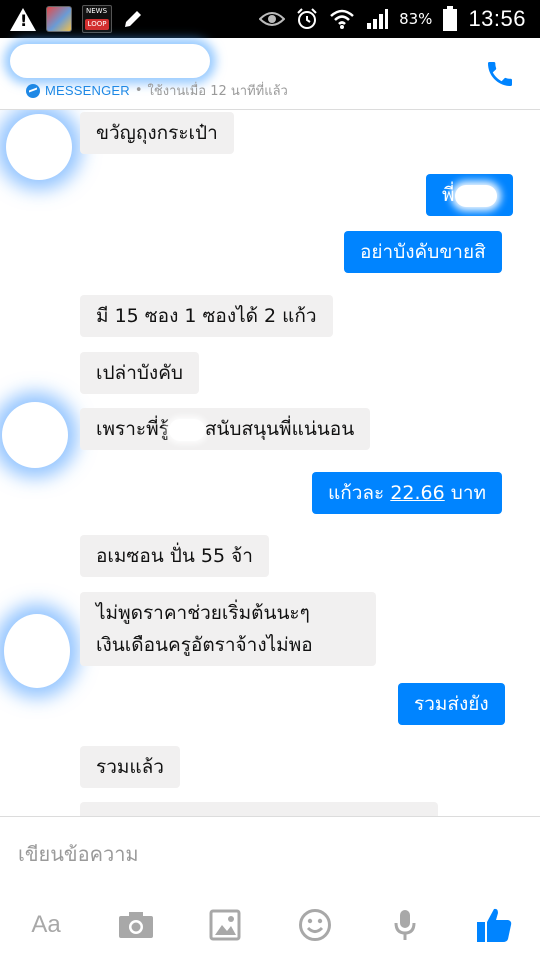 The height and width of the screenshot is (960, 540). I want to click on call-button, so click(500, 74).